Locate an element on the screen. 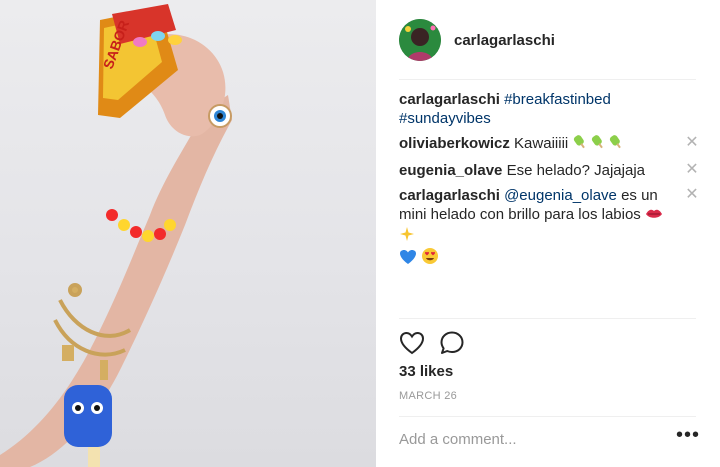  heart-eyes-icon is located at coordinates (430, 258).